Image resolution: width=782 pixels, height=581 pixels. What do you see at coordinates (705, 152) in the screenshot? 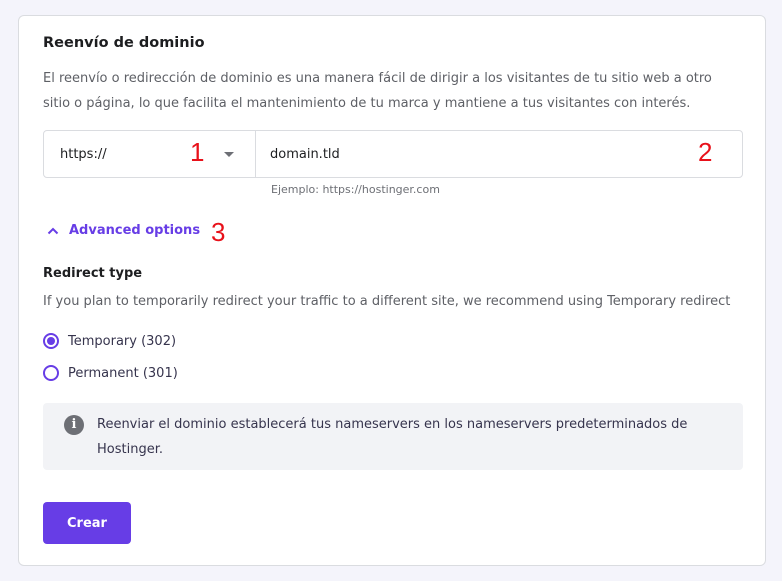
I see `annotation-2: 2` at bounding box center [705, 152].